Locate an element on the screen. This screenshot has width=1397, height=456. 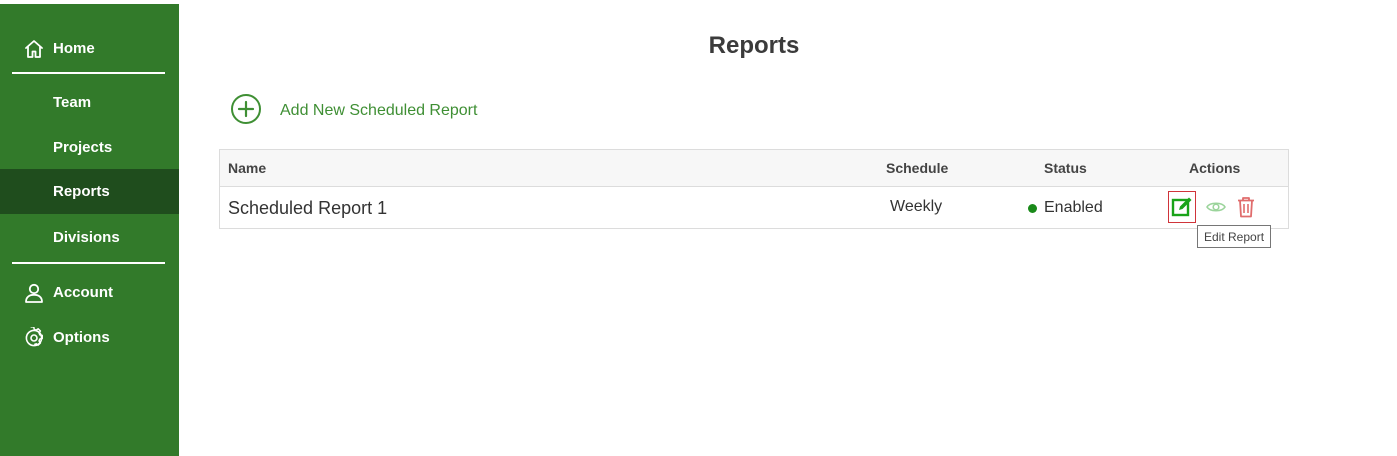
sidebar-item-label: Account is located at coordinates (83, 292).